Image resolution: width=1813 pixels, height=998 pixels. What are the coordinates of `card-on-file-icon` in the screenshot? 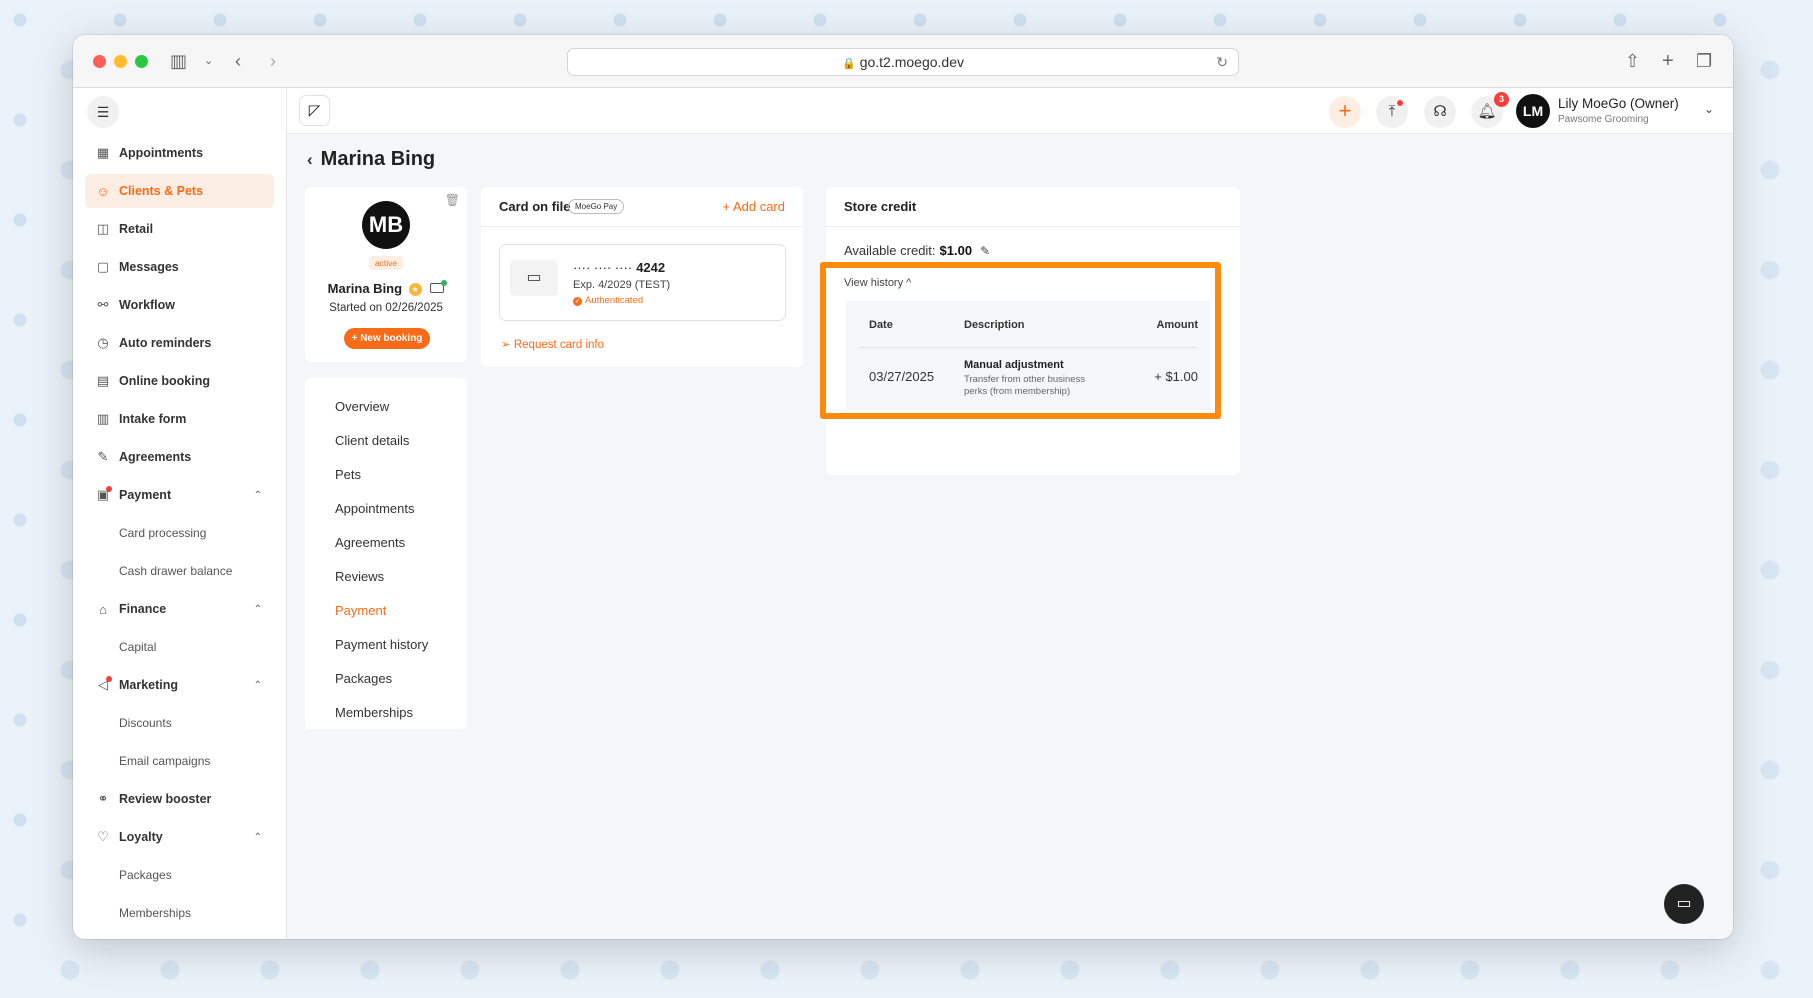 It's located at (439, 286).